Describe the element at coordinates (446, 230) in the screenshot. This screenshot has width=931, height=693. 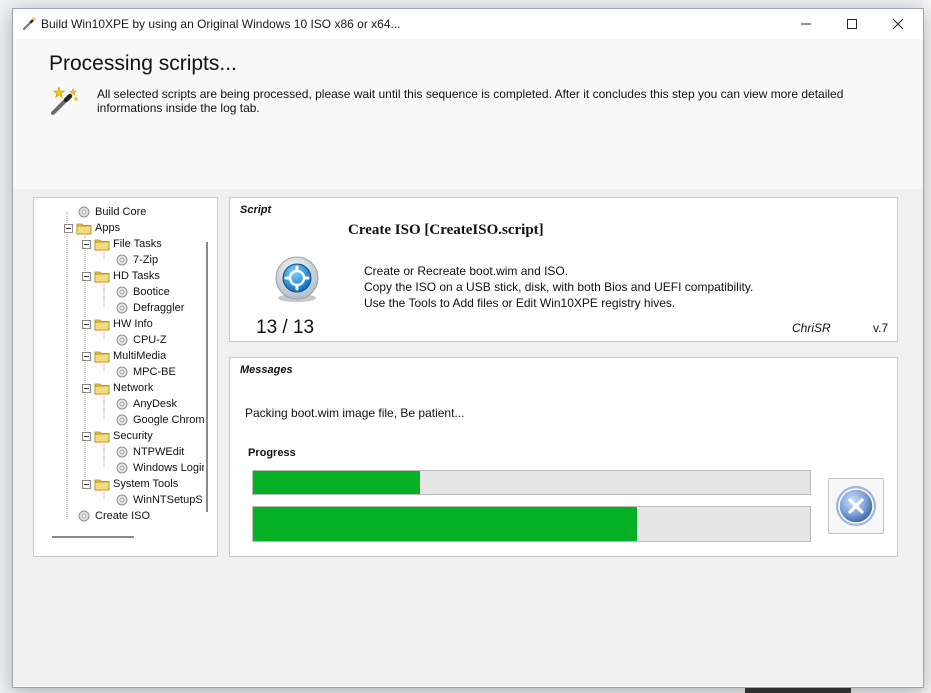
I see `script-title: Create ISO [CreateISO.script]` at that location.